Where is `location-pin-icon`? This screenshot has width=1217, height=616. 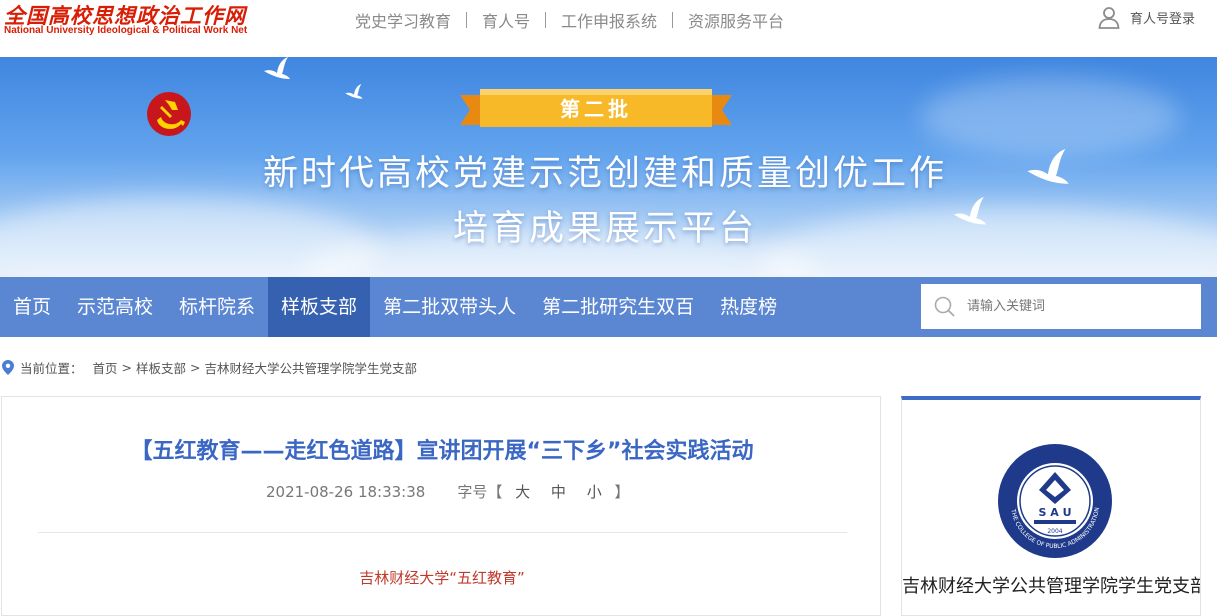 location-pin-icon is located at coordinates (8, 367).